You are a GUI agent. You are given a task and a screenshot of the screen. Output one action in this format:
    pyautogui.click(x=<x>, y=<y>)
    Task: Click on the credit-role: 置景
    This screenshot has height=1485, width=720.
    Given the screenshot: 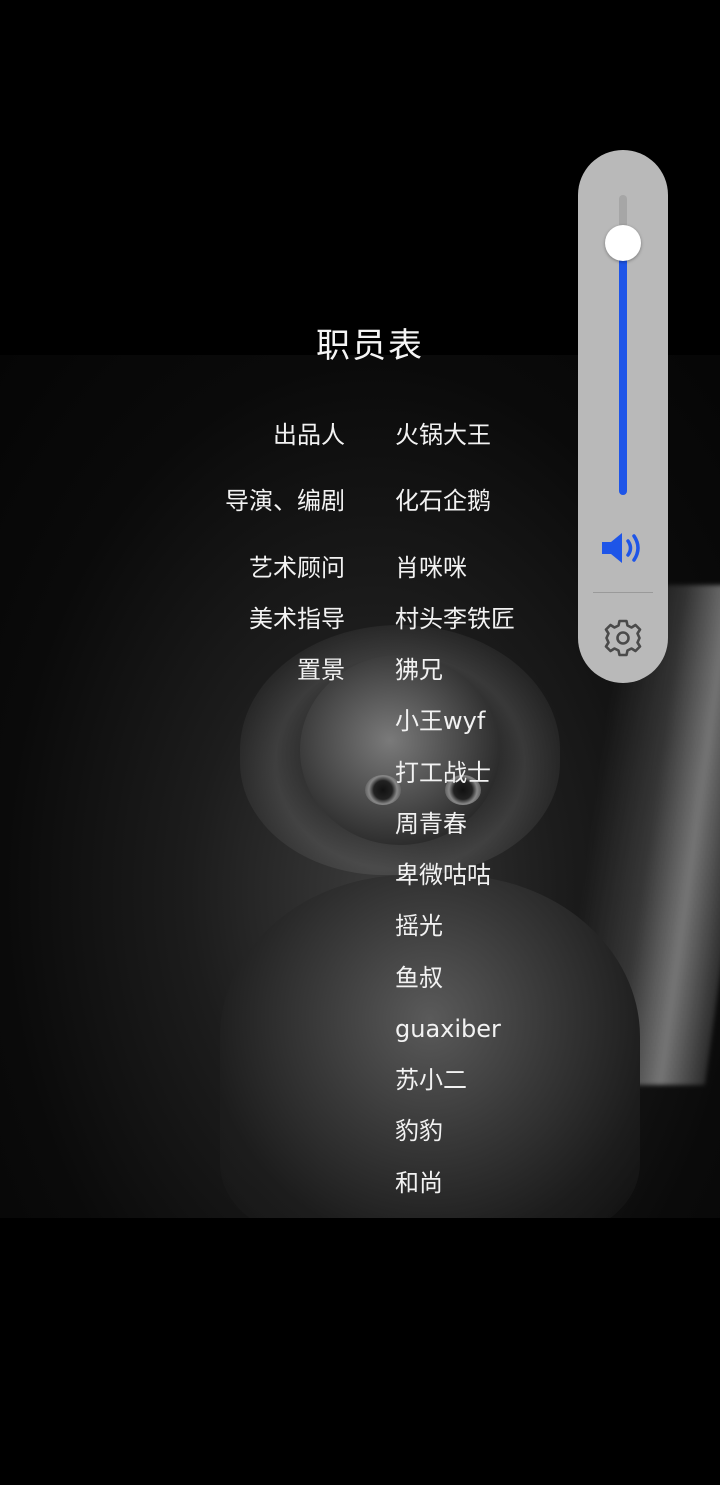 What is the action you would take?
    pyautogui.click(x=321, y=670)
    